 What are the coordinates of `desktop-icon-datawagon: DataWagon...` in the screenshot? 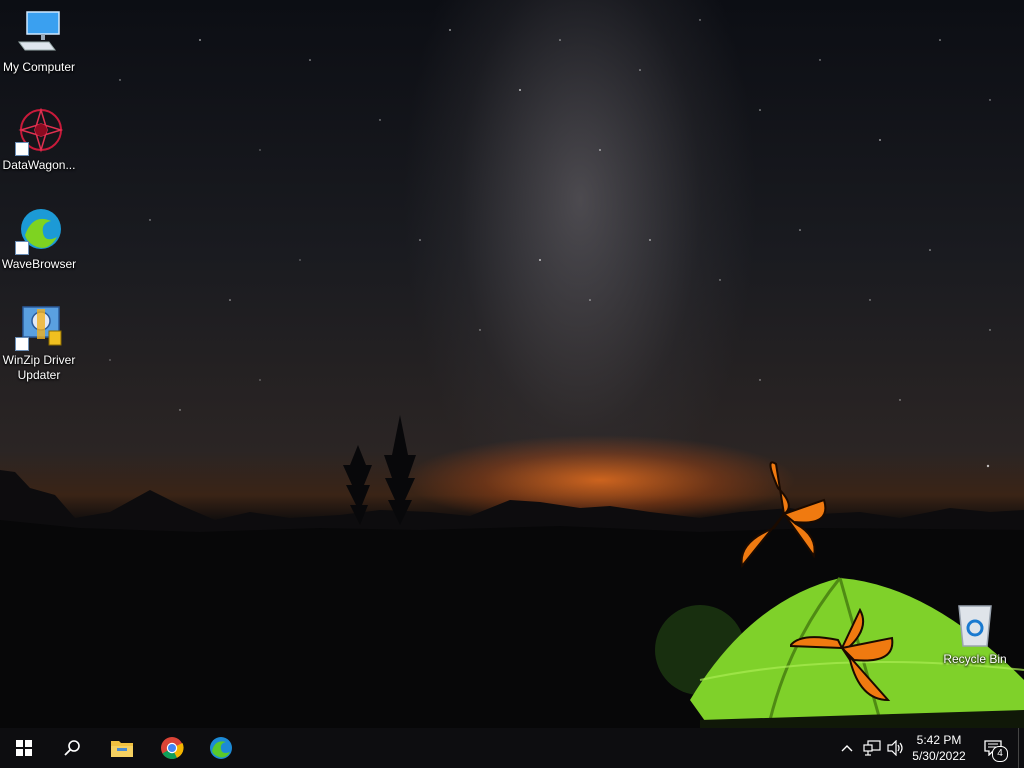 It's located at (39, 140).